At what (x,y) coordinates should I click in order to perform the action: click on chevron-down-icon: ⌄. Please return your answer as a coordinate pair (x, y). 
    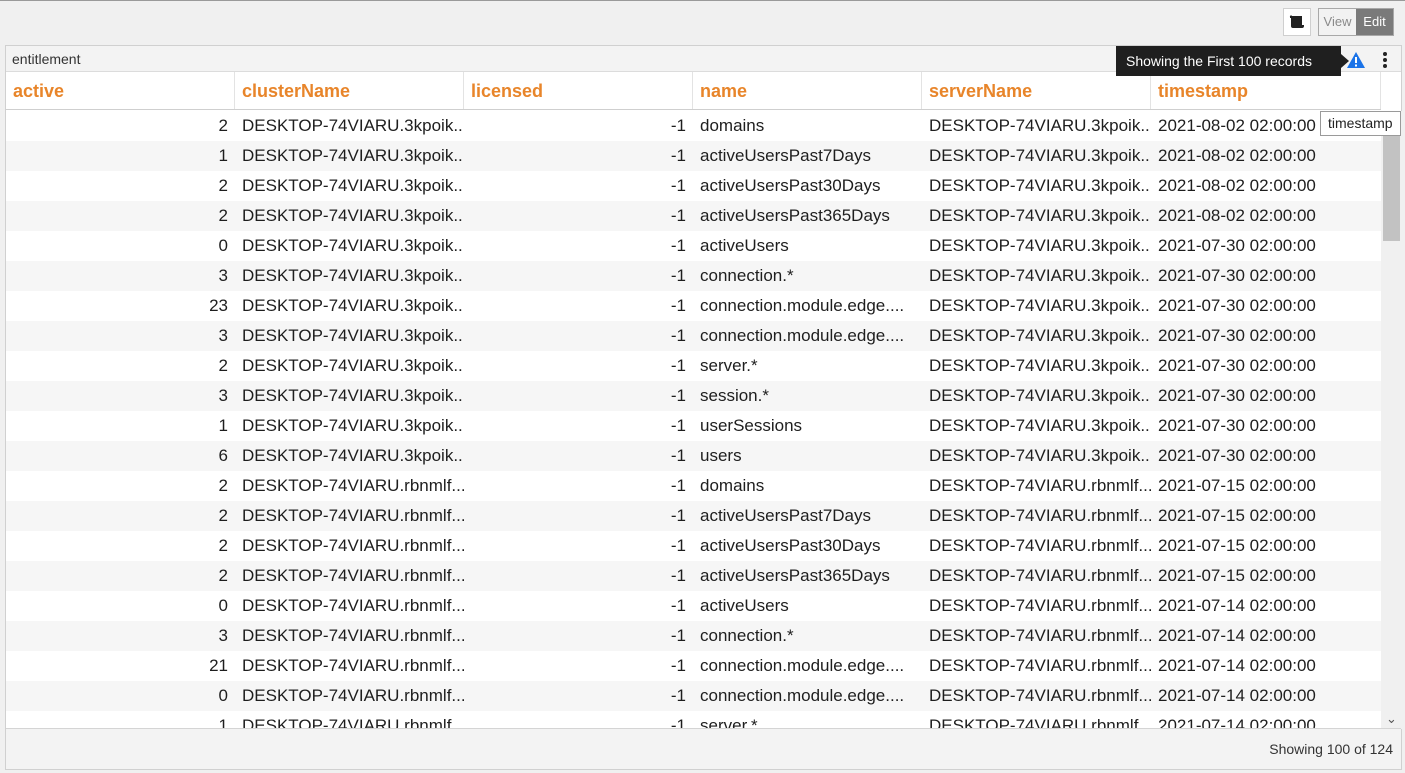
    Looking at the image, I should click on (1391, 719).